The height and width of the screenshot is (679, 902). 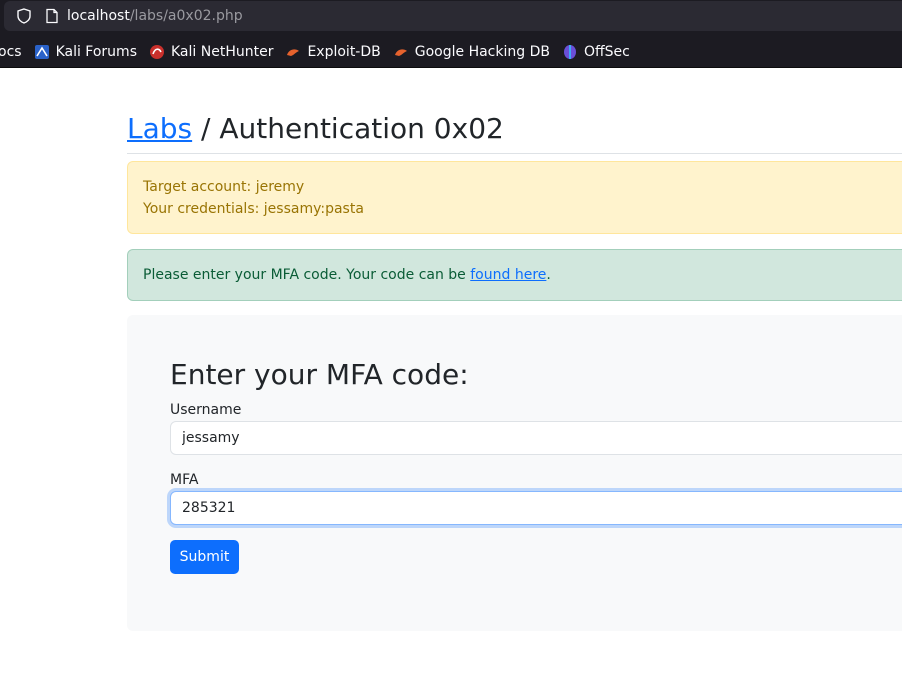 What do you see at coordinates (186, 16) in the screenshot?
I see `url-path: /labs/a0x02.php` at bounding box center [186, 16].